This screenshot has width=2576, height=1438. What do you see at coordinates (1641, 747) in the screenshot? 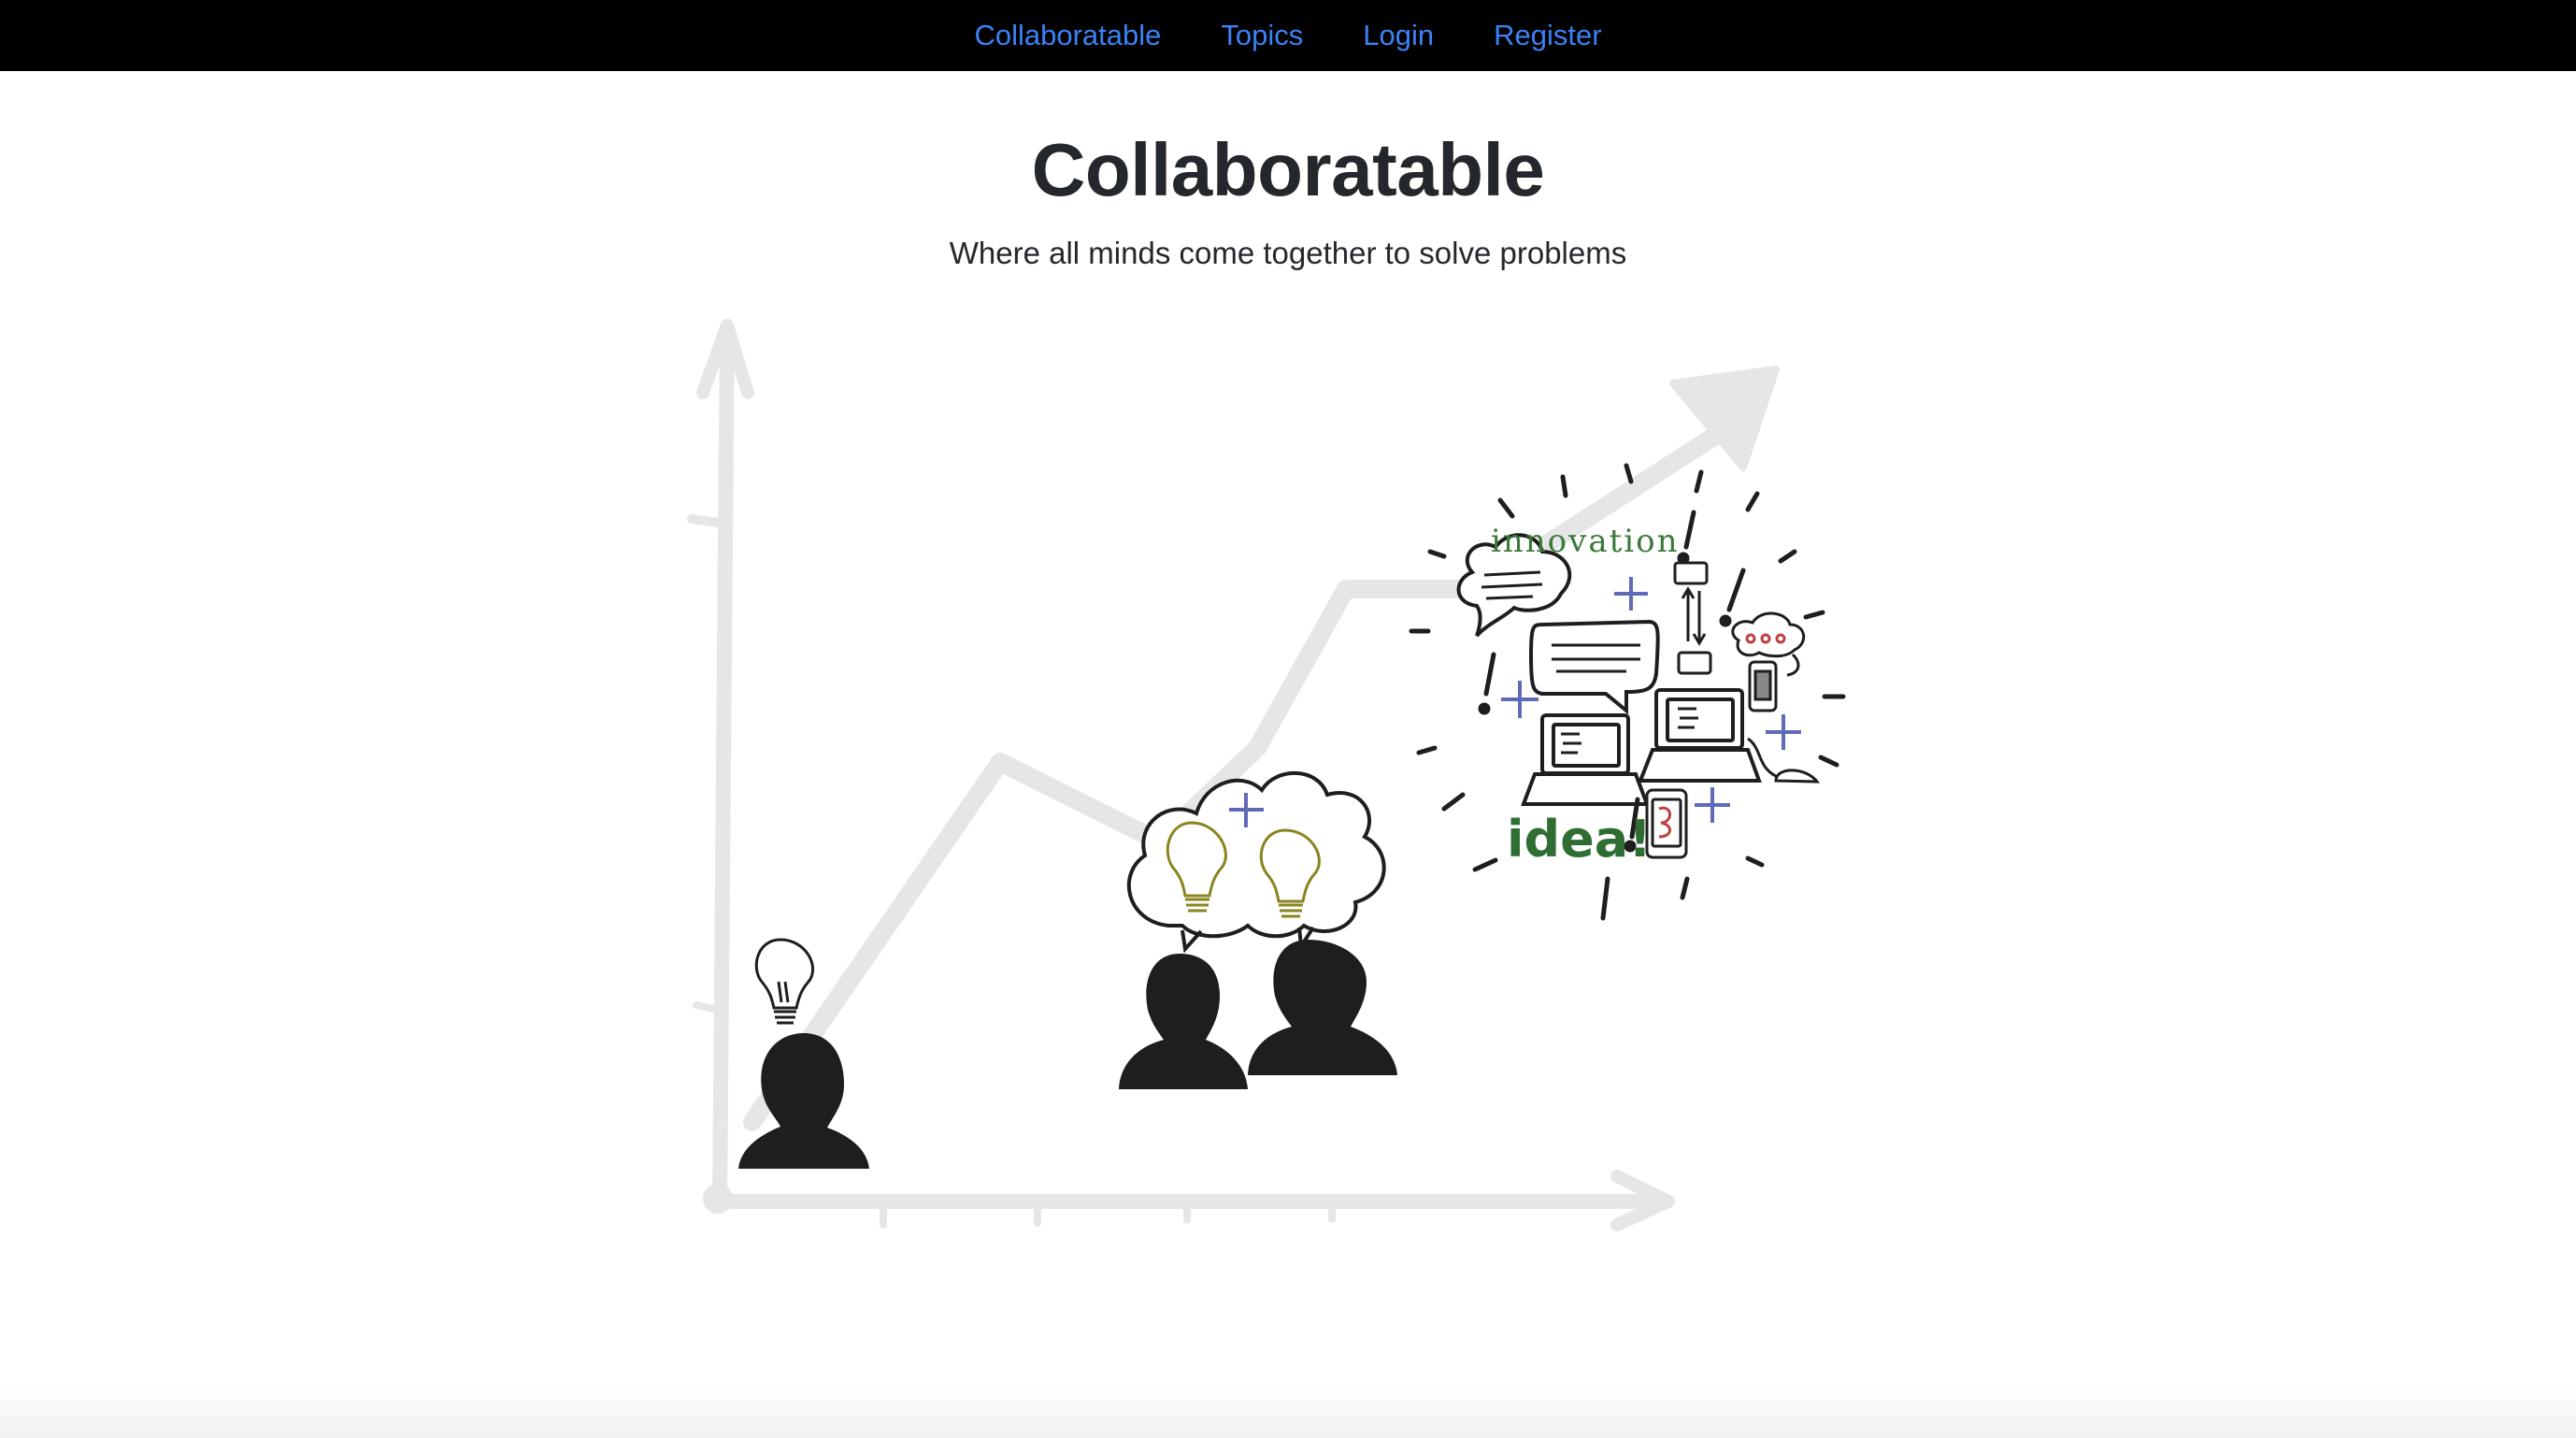
I see `laptop-icon` at bounding box center [1641, 747].